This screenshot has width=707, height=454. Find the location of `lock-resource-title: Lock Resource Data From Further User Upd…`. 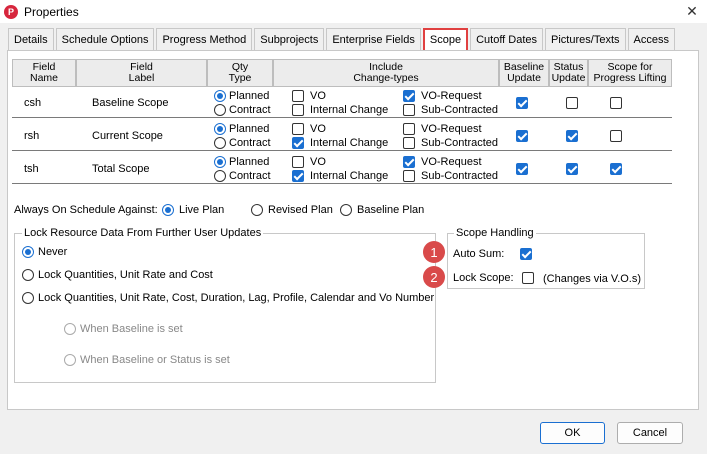

lock-resource-title: Lock Resource Data From Further User Upd… is located at coordinates (143, 233).